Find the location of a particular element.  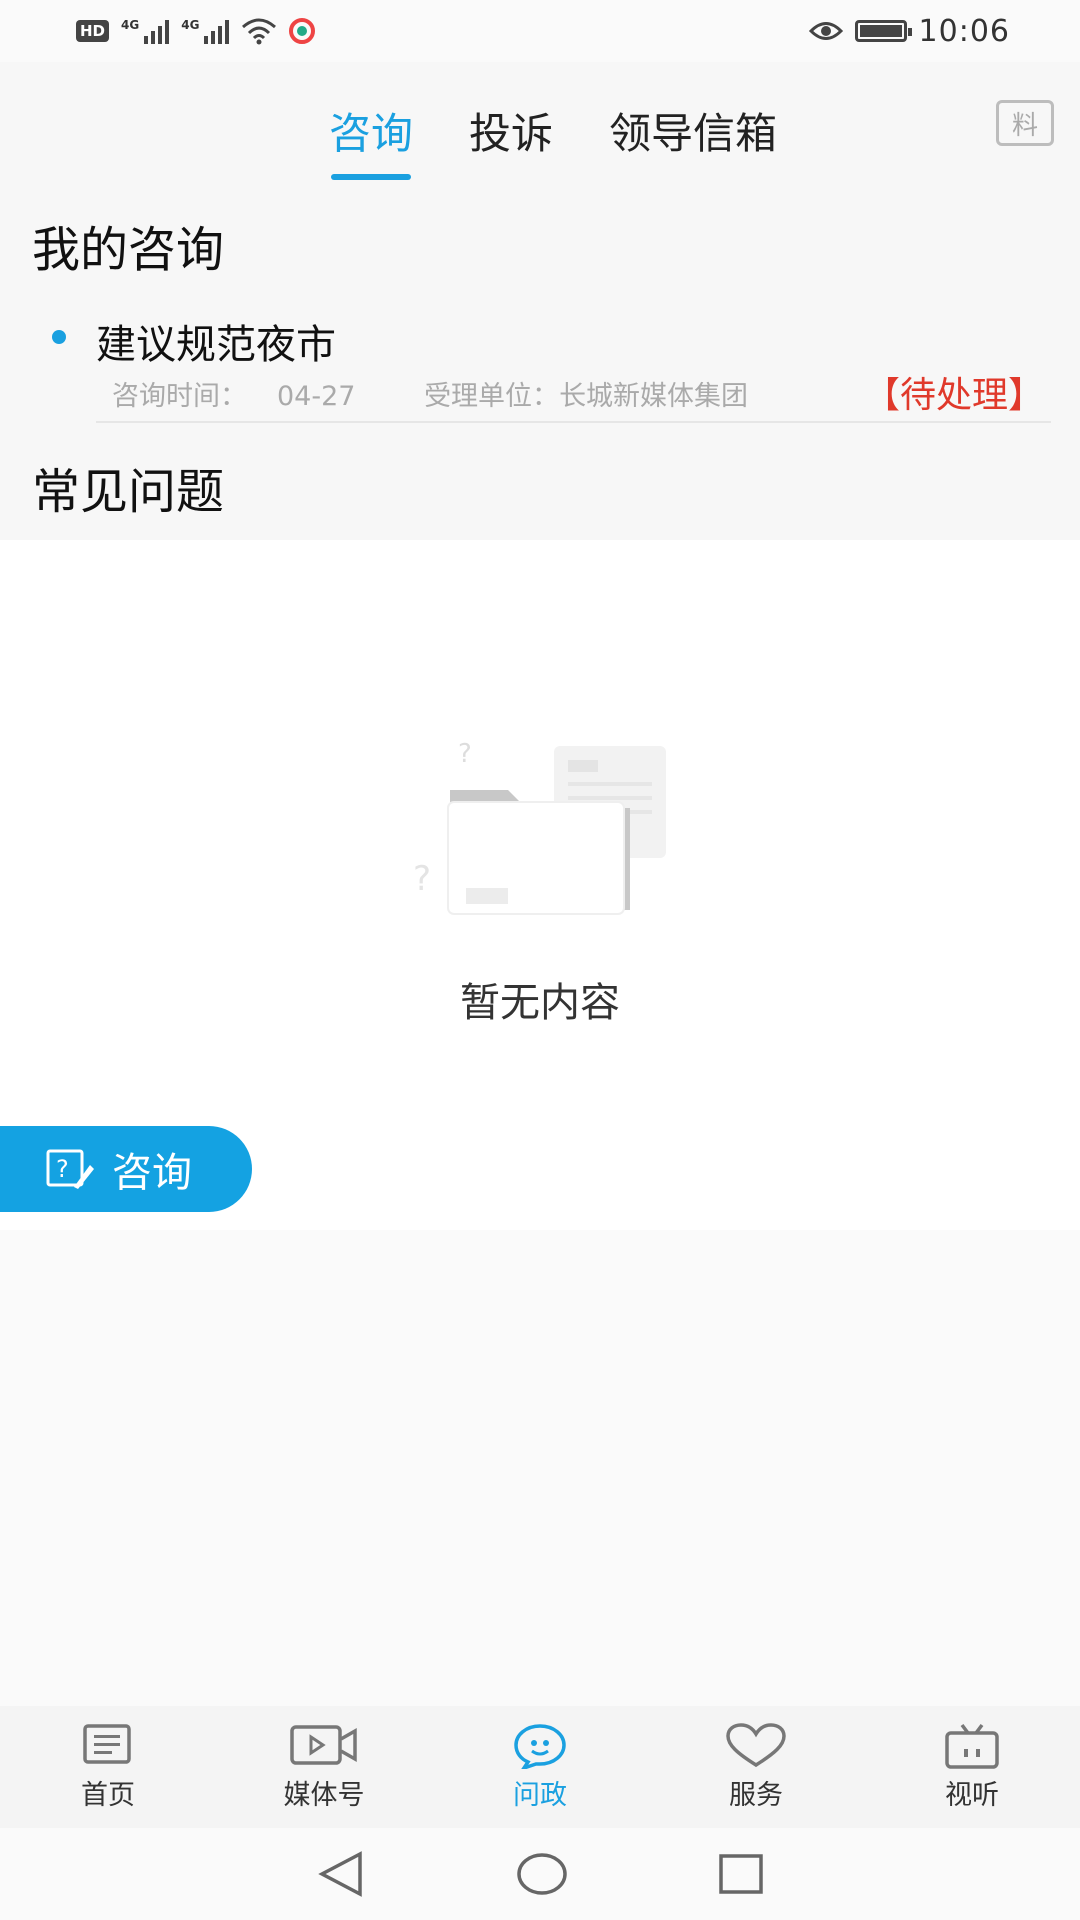

consult-time: 咨询时间： 04-27 is located at coordinates (234, 396).